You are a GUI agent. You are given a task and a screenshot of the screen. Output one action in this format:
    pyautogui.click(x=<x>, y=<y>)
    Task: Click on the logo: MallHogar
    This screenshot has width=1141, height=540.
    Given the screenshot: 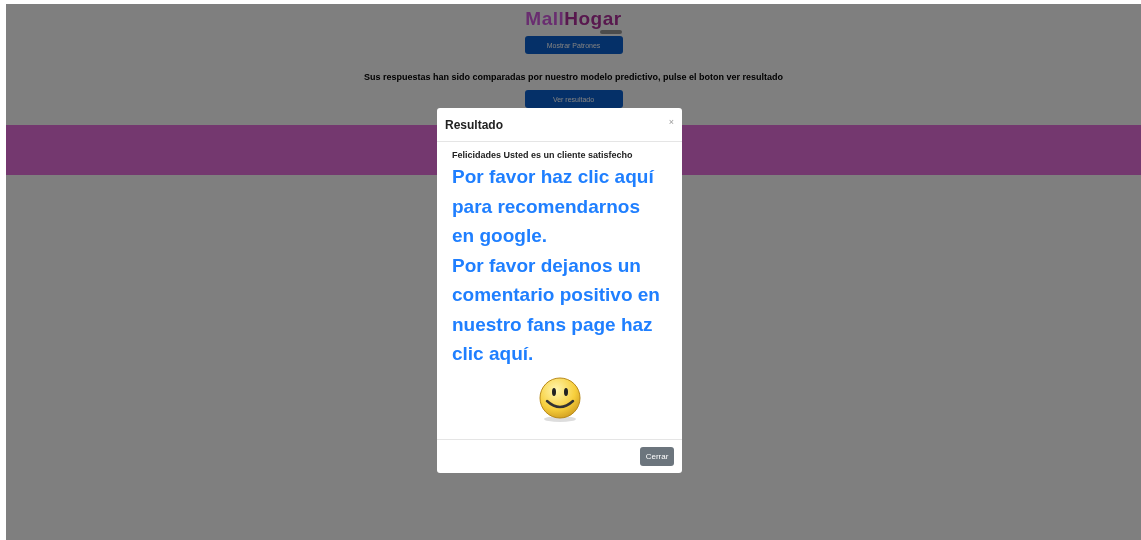 What is the action you would take?
    pyautogui.click(x=573, y=20)
    